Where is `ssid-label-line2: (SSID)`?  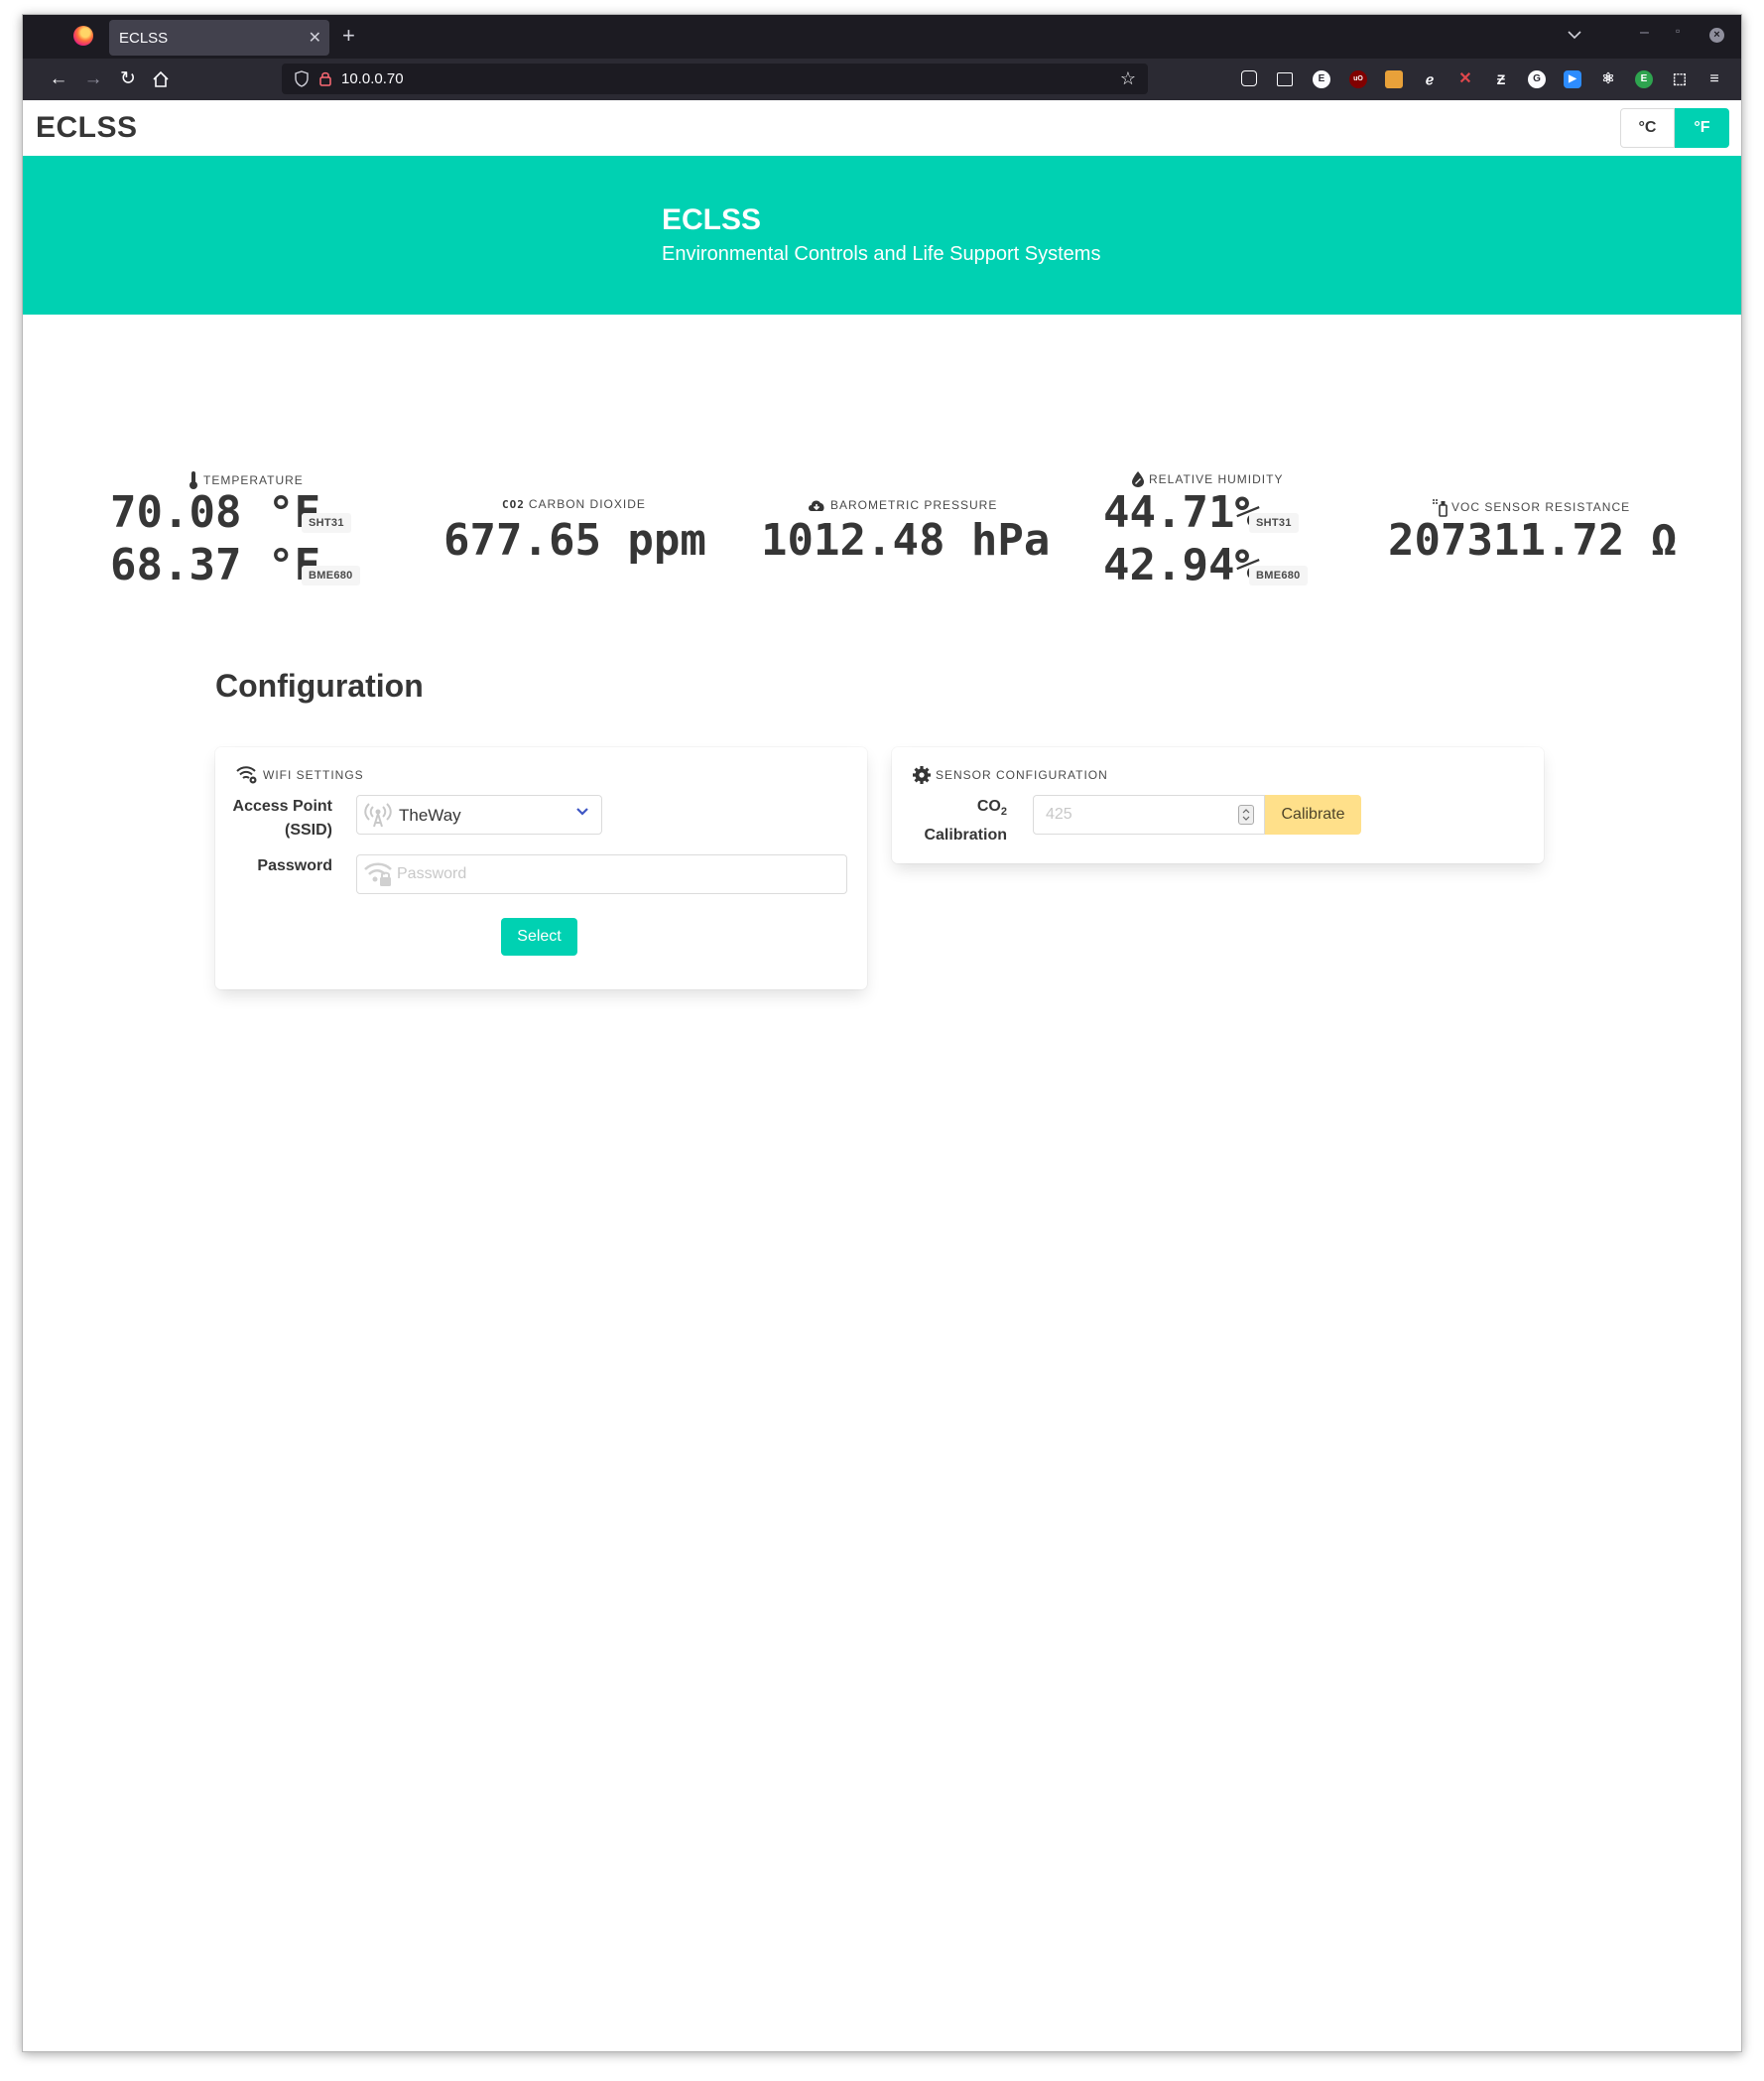 ssid-label-line2: (SSID) is located at coordinates (308, 830).